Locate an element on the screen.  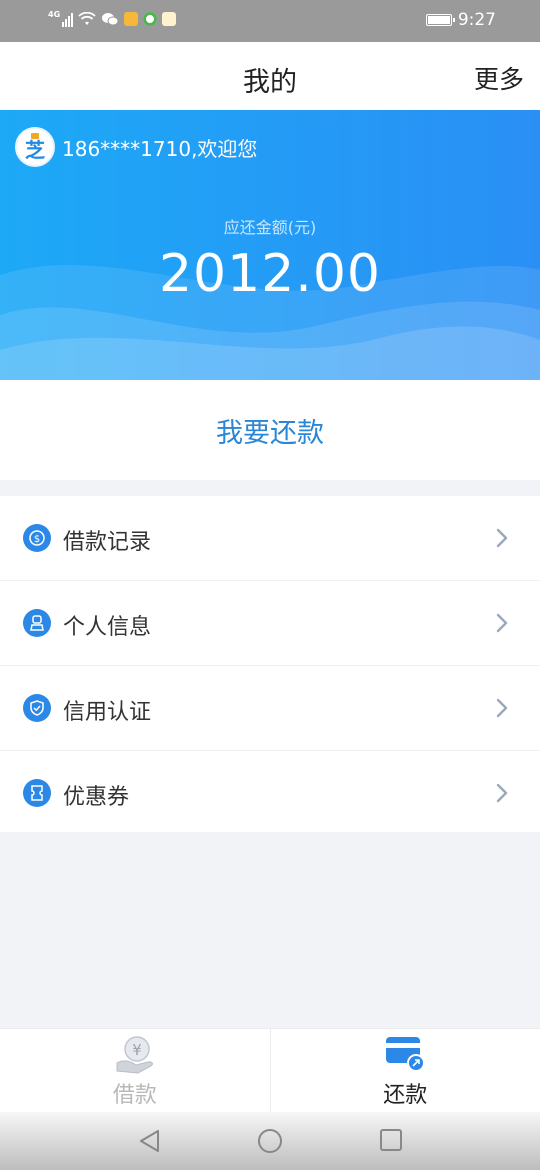
menu-item-credit-verification: 信用认证 is located at coordinates (270, 708).